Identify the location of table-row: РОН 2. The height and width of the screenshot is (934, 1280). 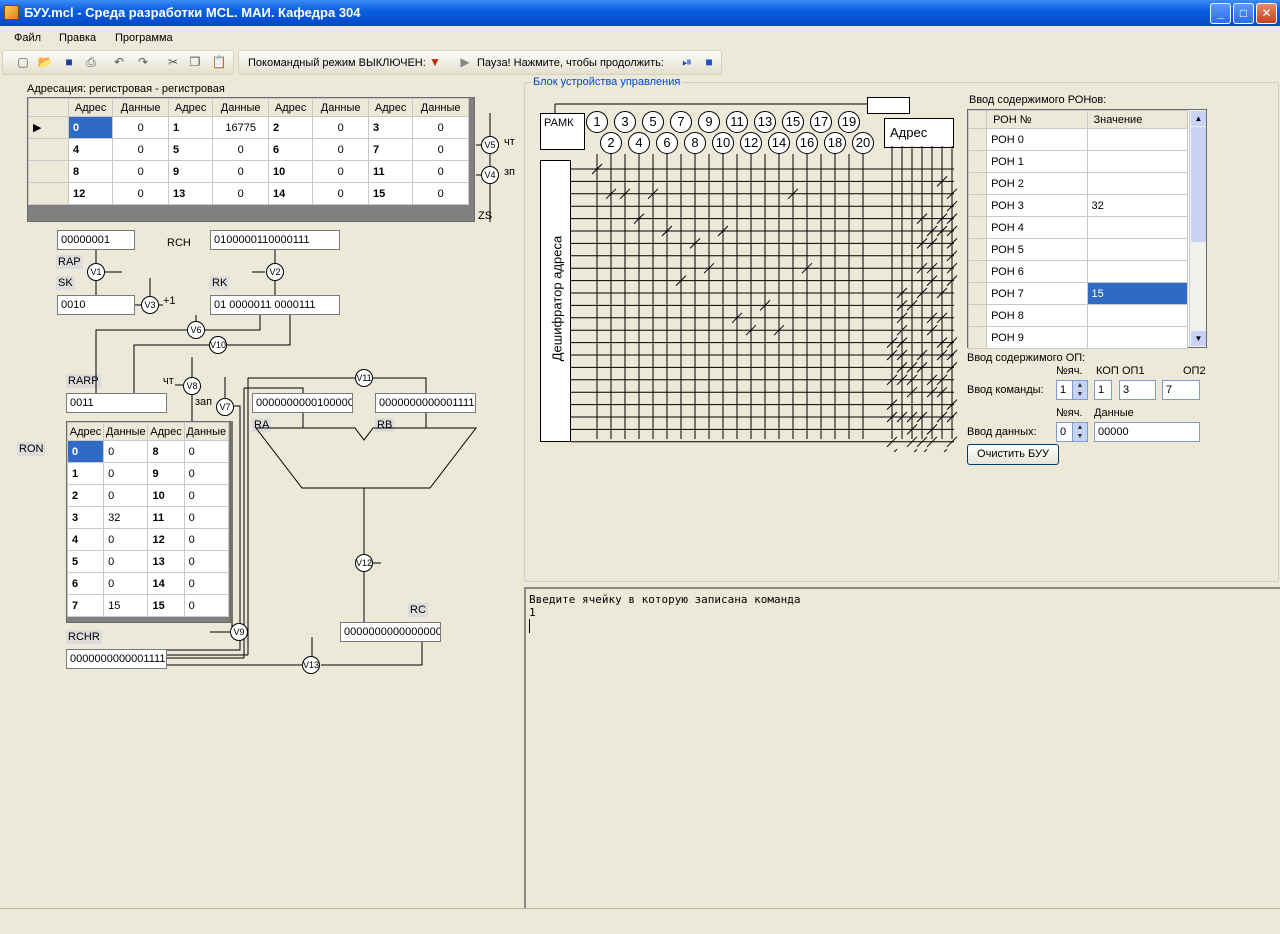
(1078, 184).